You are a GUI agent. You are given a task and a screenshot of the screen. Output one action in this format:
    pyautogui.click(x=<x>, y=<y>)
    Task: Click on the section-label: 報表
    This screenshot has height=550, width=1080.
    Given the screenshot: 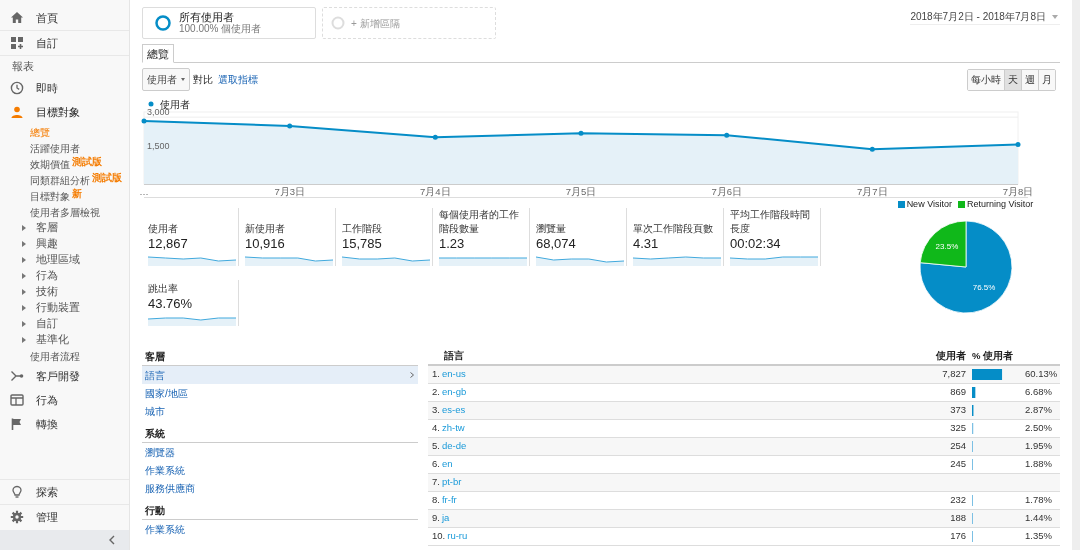 What is the action you would take?
    pyautogui.click(x=23, y=66)
    